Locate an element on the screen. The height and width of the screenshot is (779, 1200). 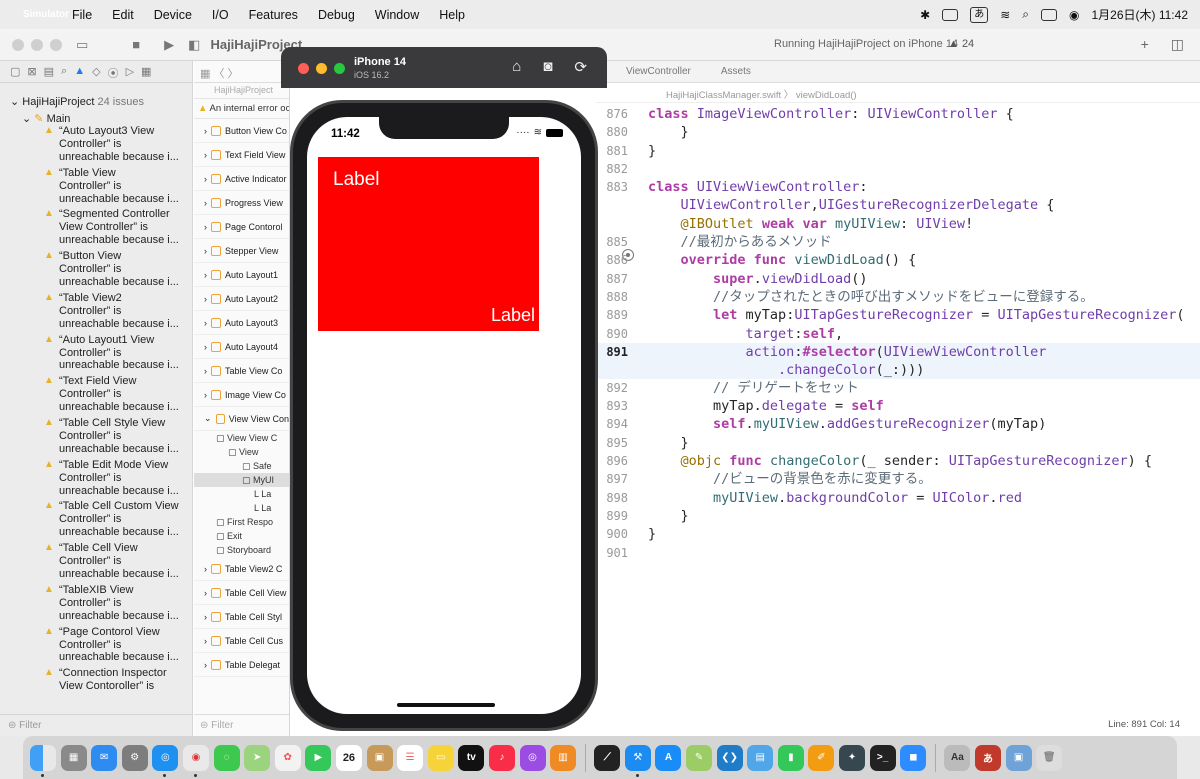
terminal-icon: >_ is located at coordinates (882, 757).